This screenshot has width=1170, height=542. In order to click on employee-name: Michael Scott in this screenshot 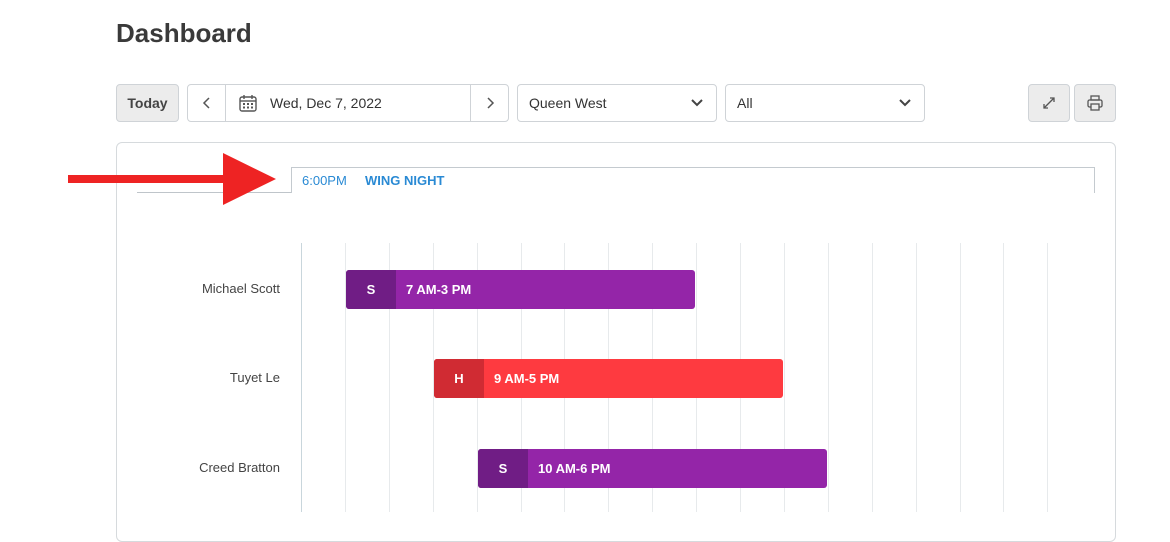, I will do `click(240, 288)`.